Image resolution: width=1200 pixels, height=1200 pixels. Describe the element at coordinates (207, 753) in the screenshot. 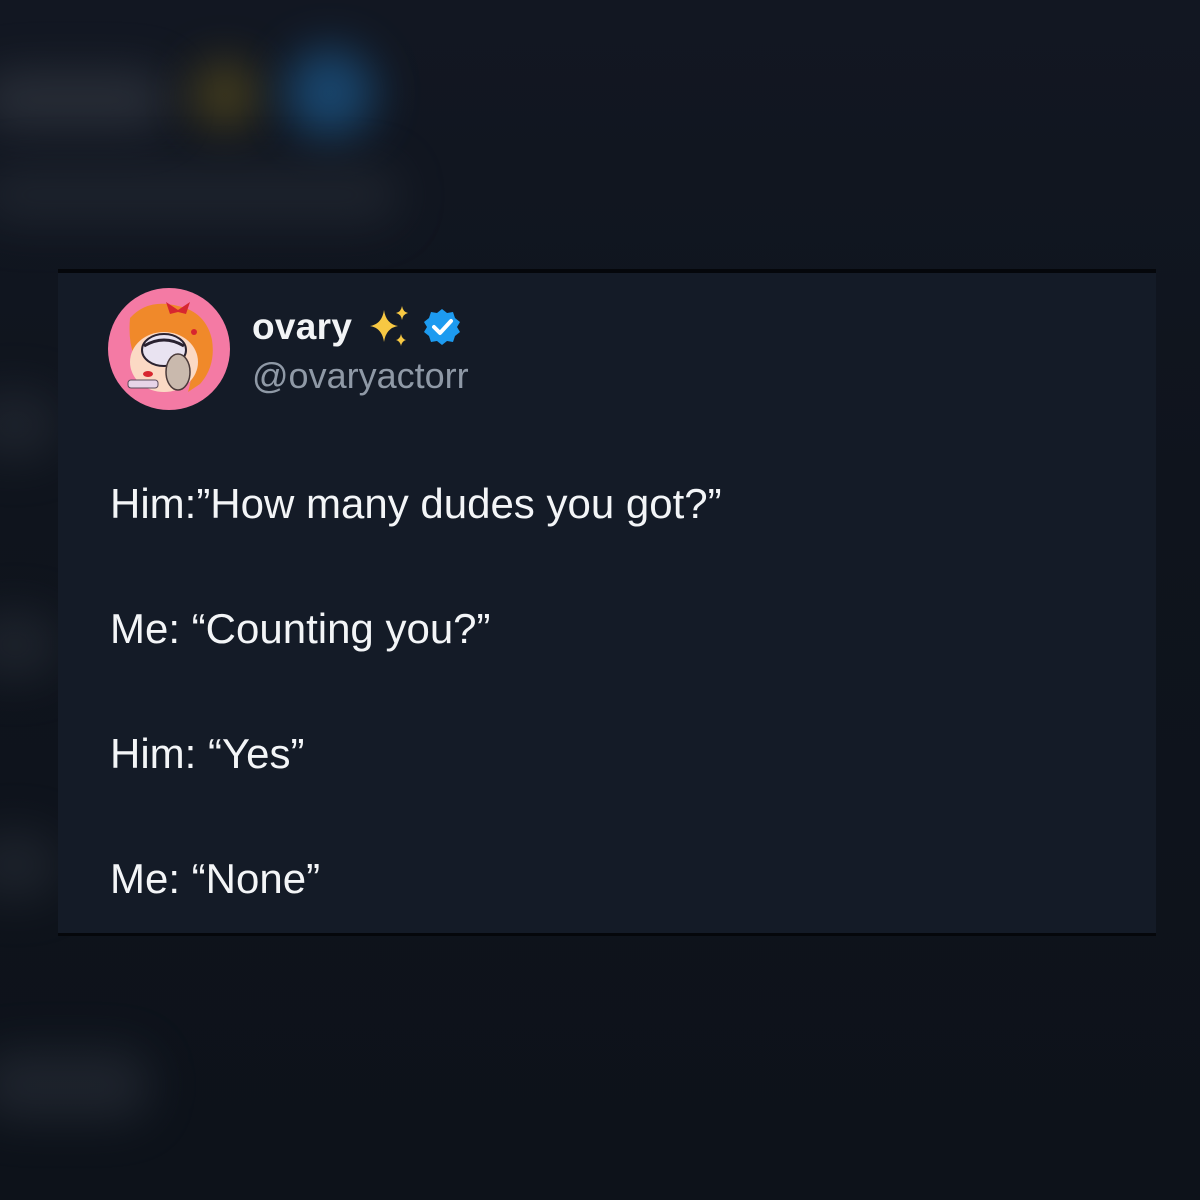

I see `tweet-text-line: Him: “Yes”` at that location.